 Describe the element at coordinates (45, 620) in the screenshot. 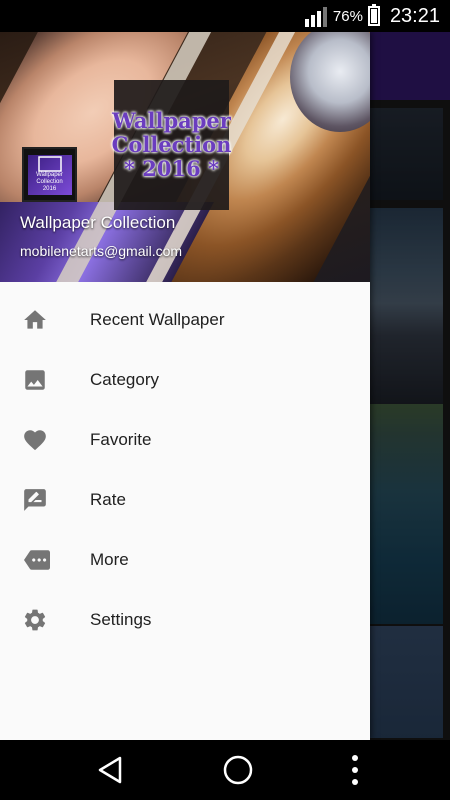

I see `gear-icon` at that location.